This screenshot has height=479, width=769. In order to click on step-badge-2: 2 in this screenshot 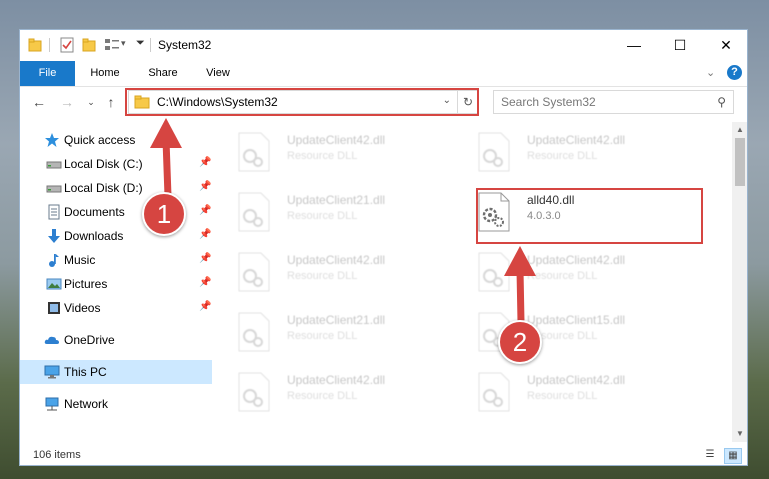, I will do `click(520, 342)`.